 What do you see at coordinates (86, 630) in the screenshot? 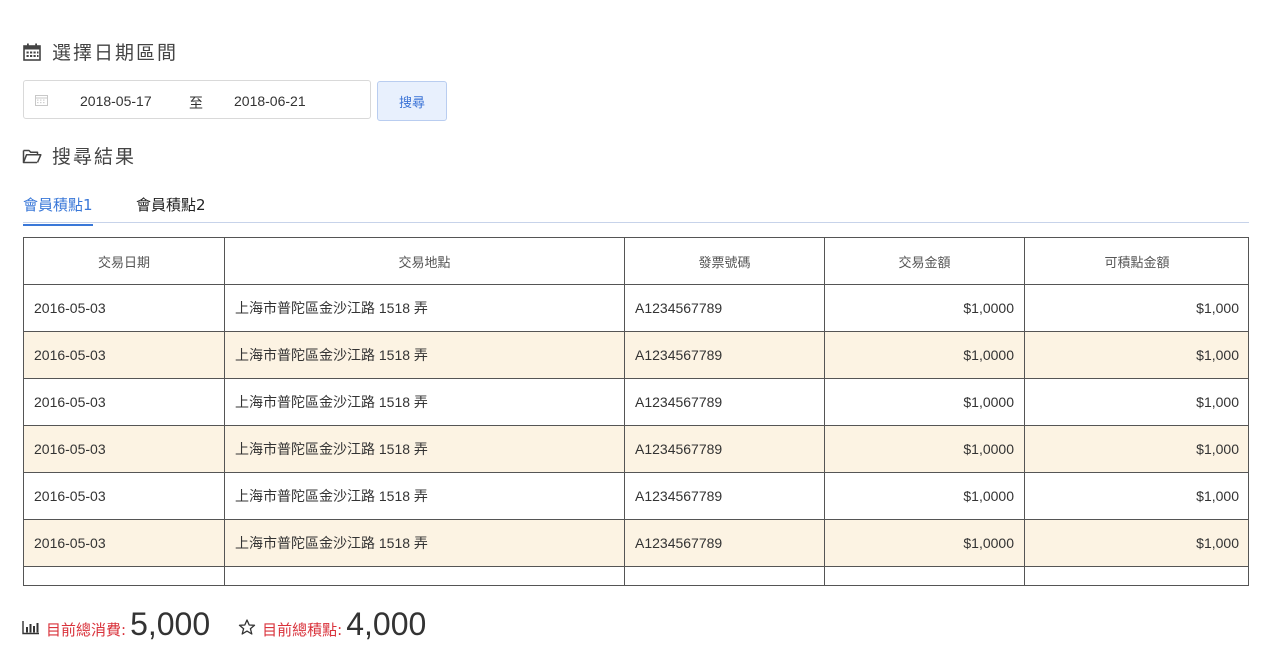
I see `total-spend-label: 目前總消費:` at bounding box center [86, 630].